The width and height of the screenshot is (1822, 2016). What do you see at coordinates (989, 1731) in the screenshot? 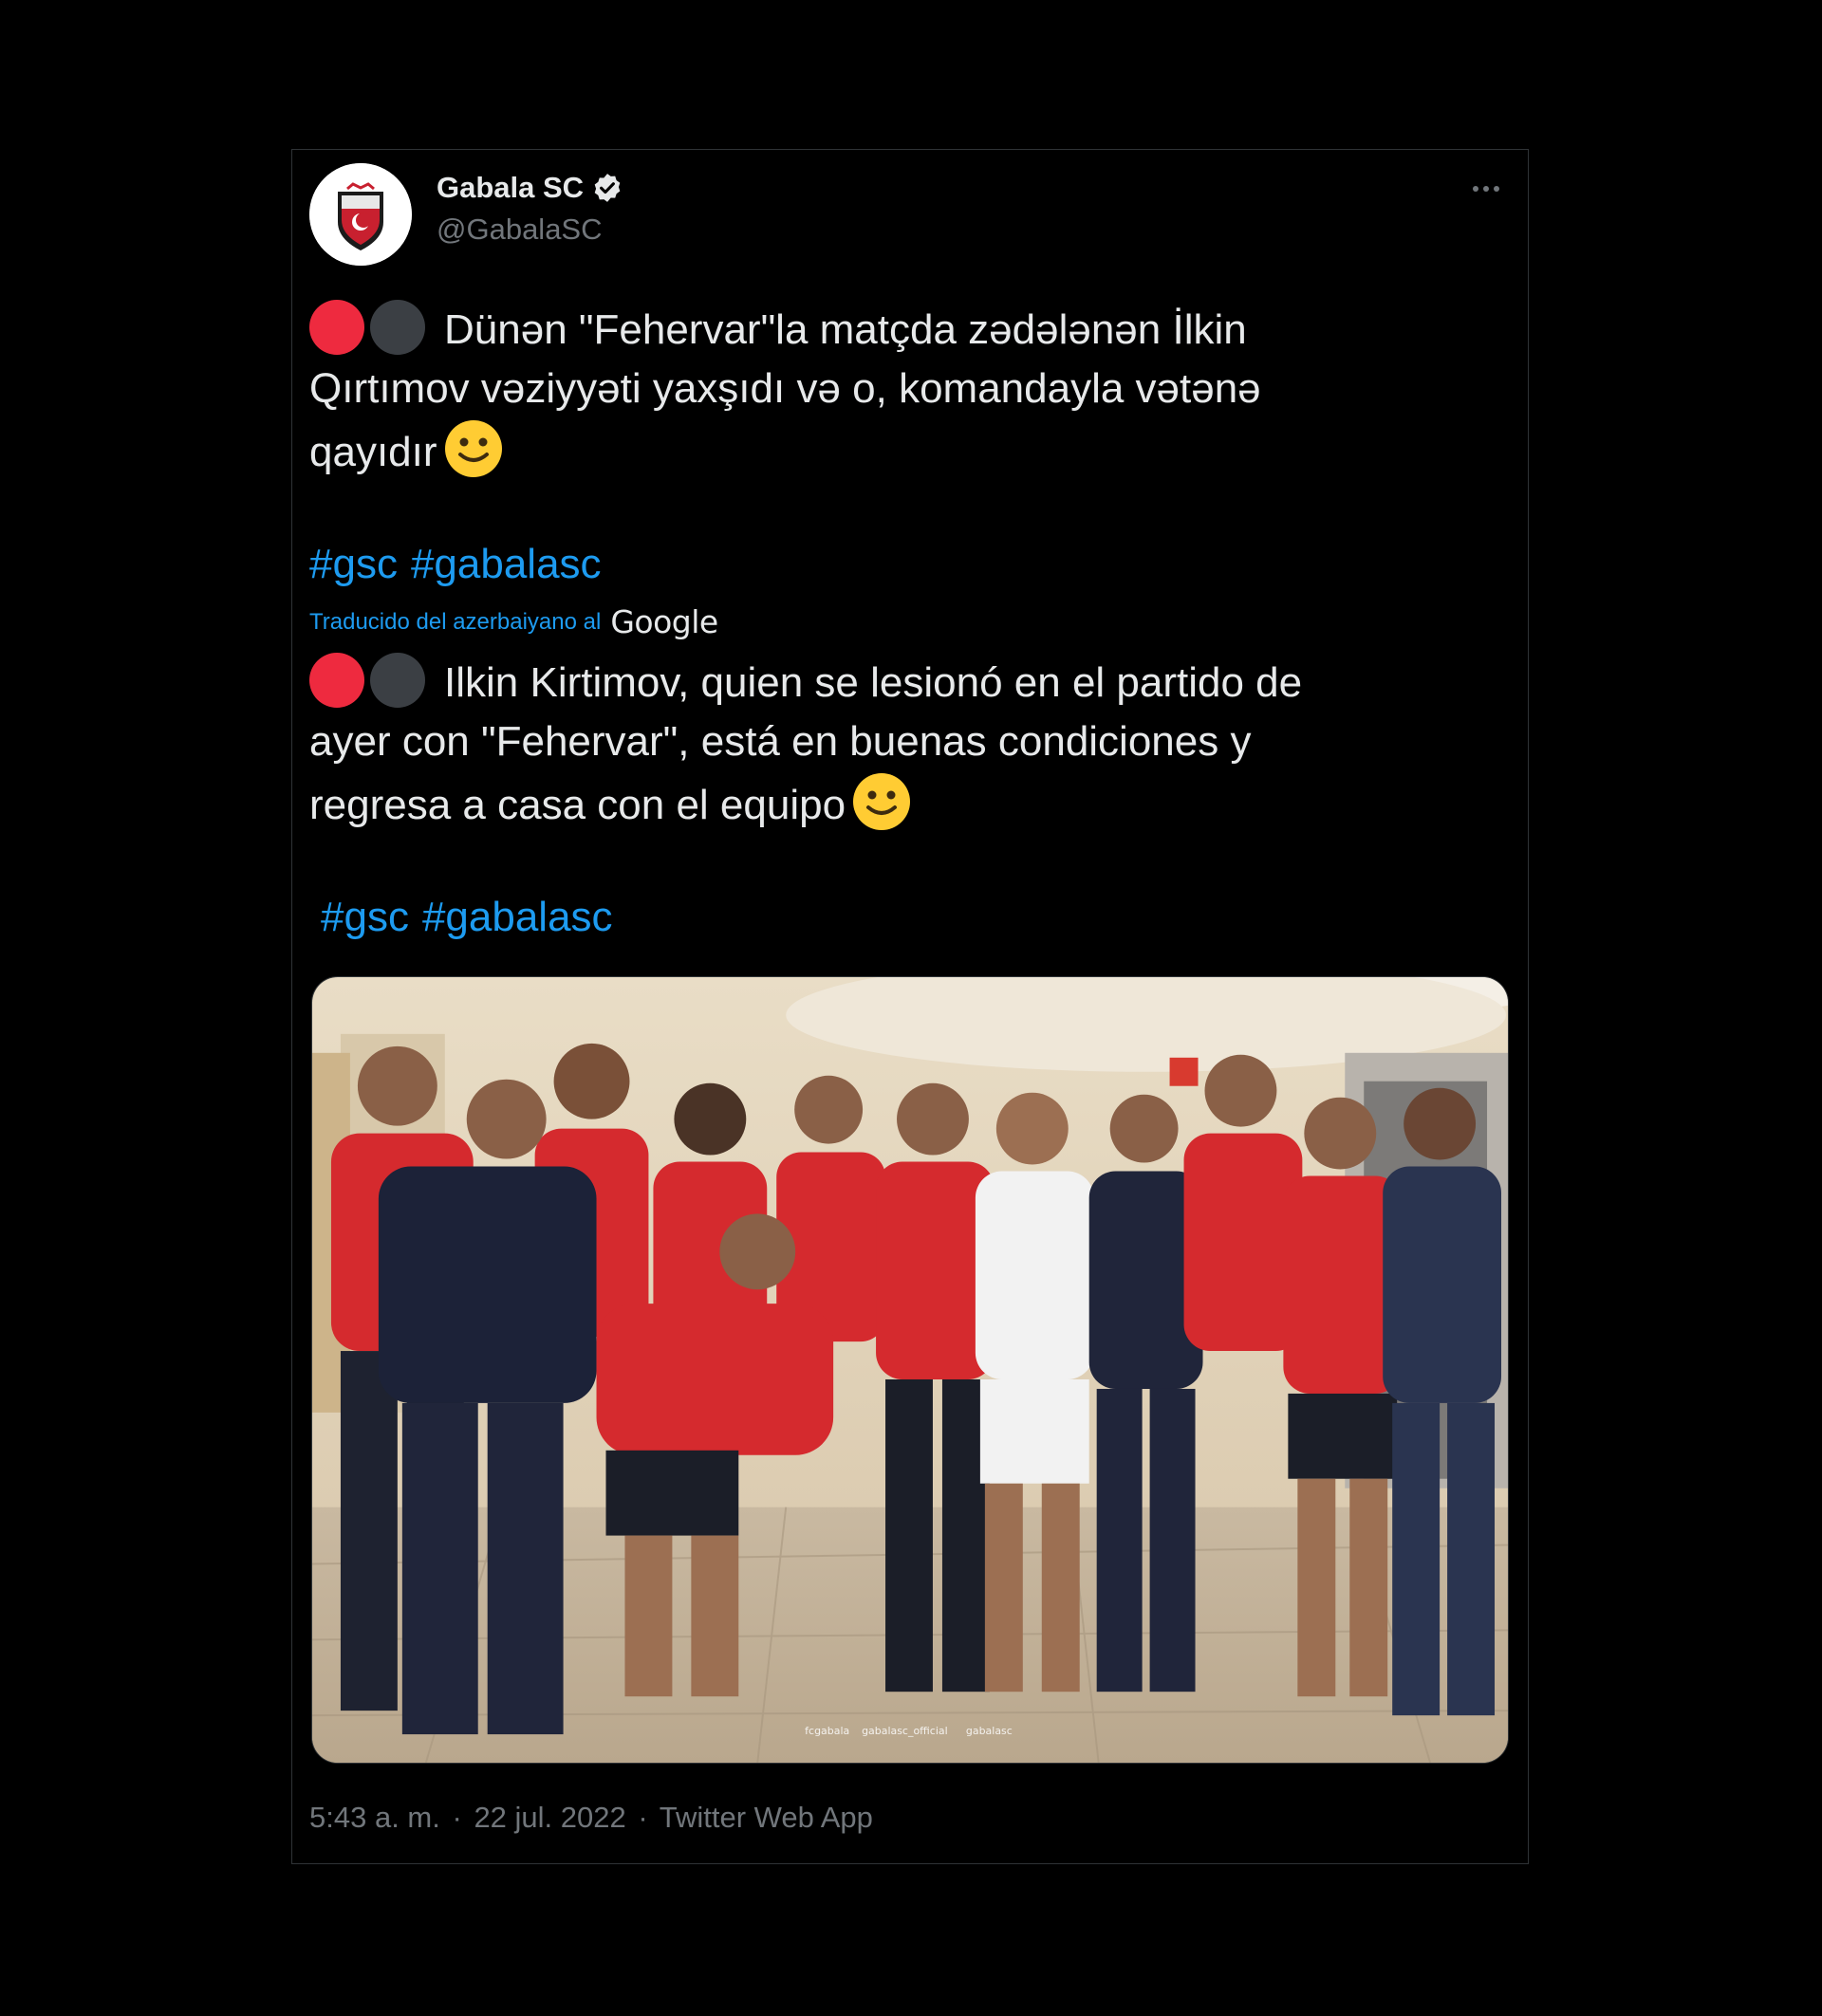
I see `svg-text: gabalasc` at bounding box center [989, 1731].